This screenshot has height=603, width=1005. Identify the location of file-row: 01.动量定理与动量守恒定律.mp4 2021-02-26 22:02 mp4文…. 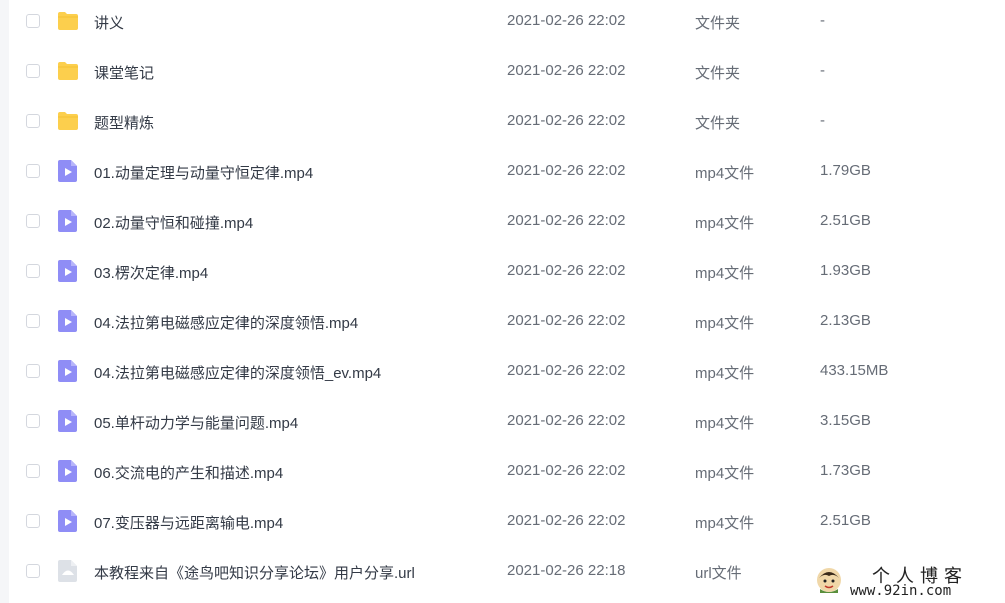
(507, 175).